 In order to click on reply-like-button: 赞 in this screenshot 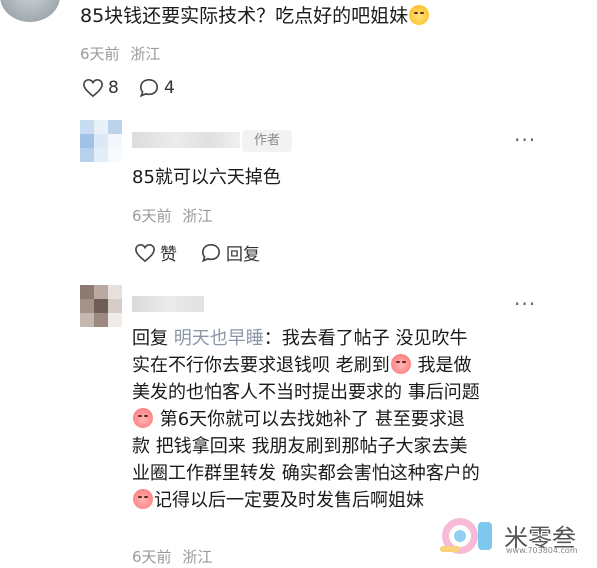, I will do `click(155, 252)`.